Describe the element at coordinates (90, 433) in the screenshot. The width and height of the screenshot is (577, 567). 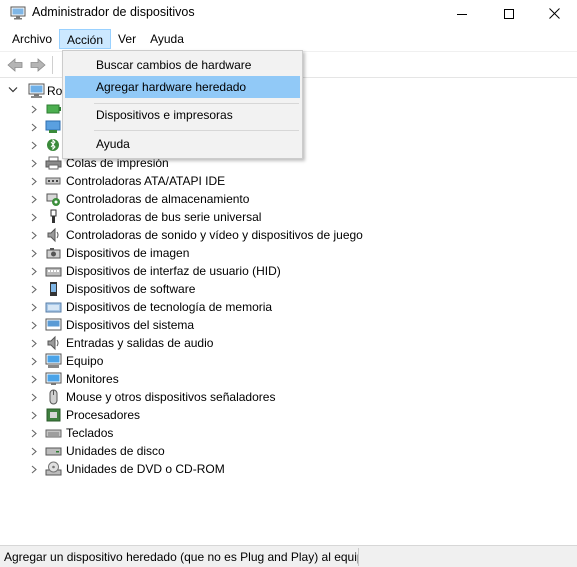
I see `category-label: Teclados` at that location.